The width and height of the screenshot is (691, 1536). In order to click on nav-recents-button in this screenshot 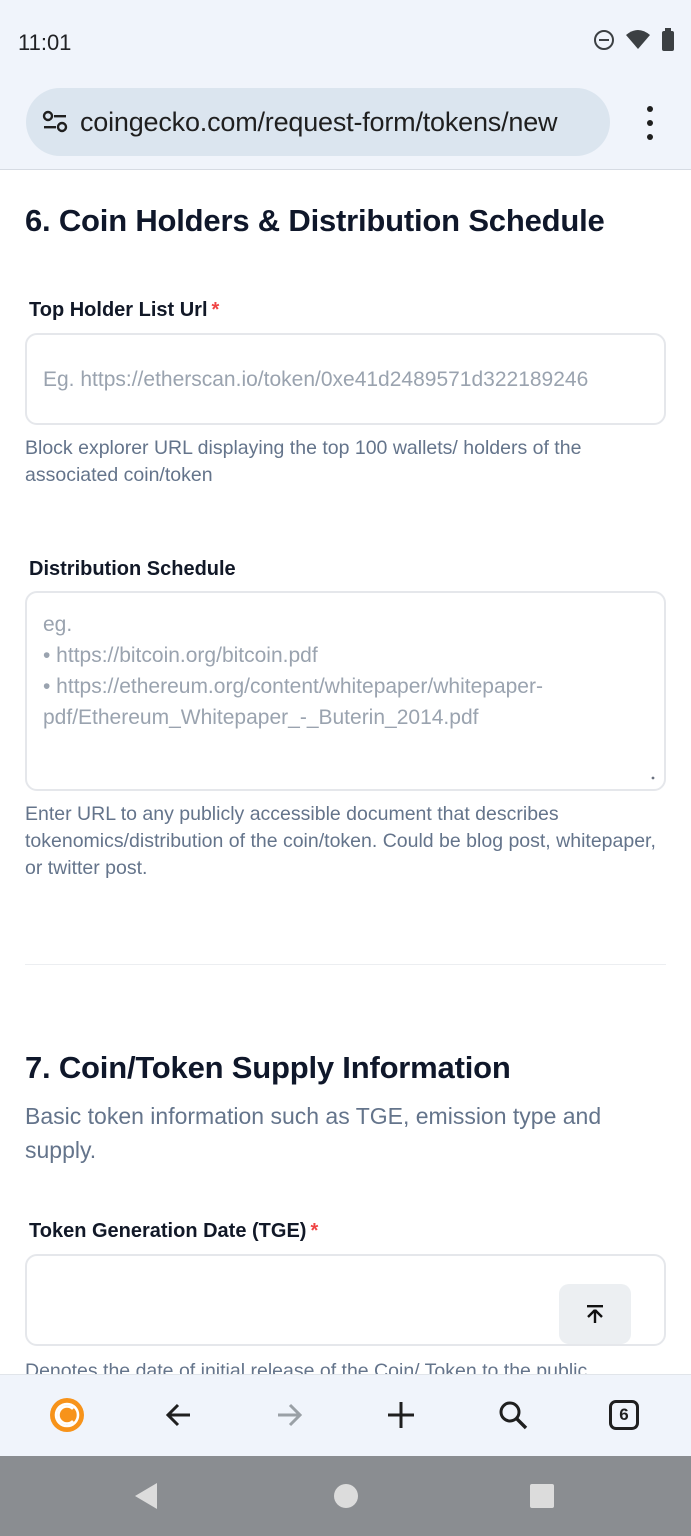, I will do `click(542, 1496)`.